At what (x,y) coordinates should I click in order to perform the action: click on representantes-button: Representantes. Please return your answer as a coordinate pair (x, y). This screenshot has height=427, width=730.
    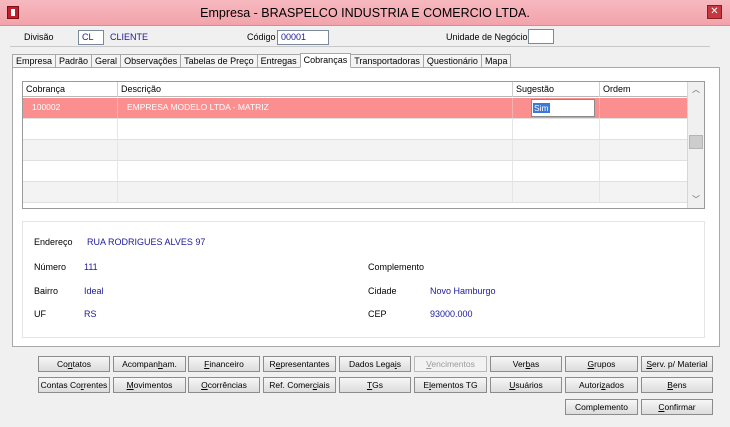
    Looking at the image, I should click on (299, 364).